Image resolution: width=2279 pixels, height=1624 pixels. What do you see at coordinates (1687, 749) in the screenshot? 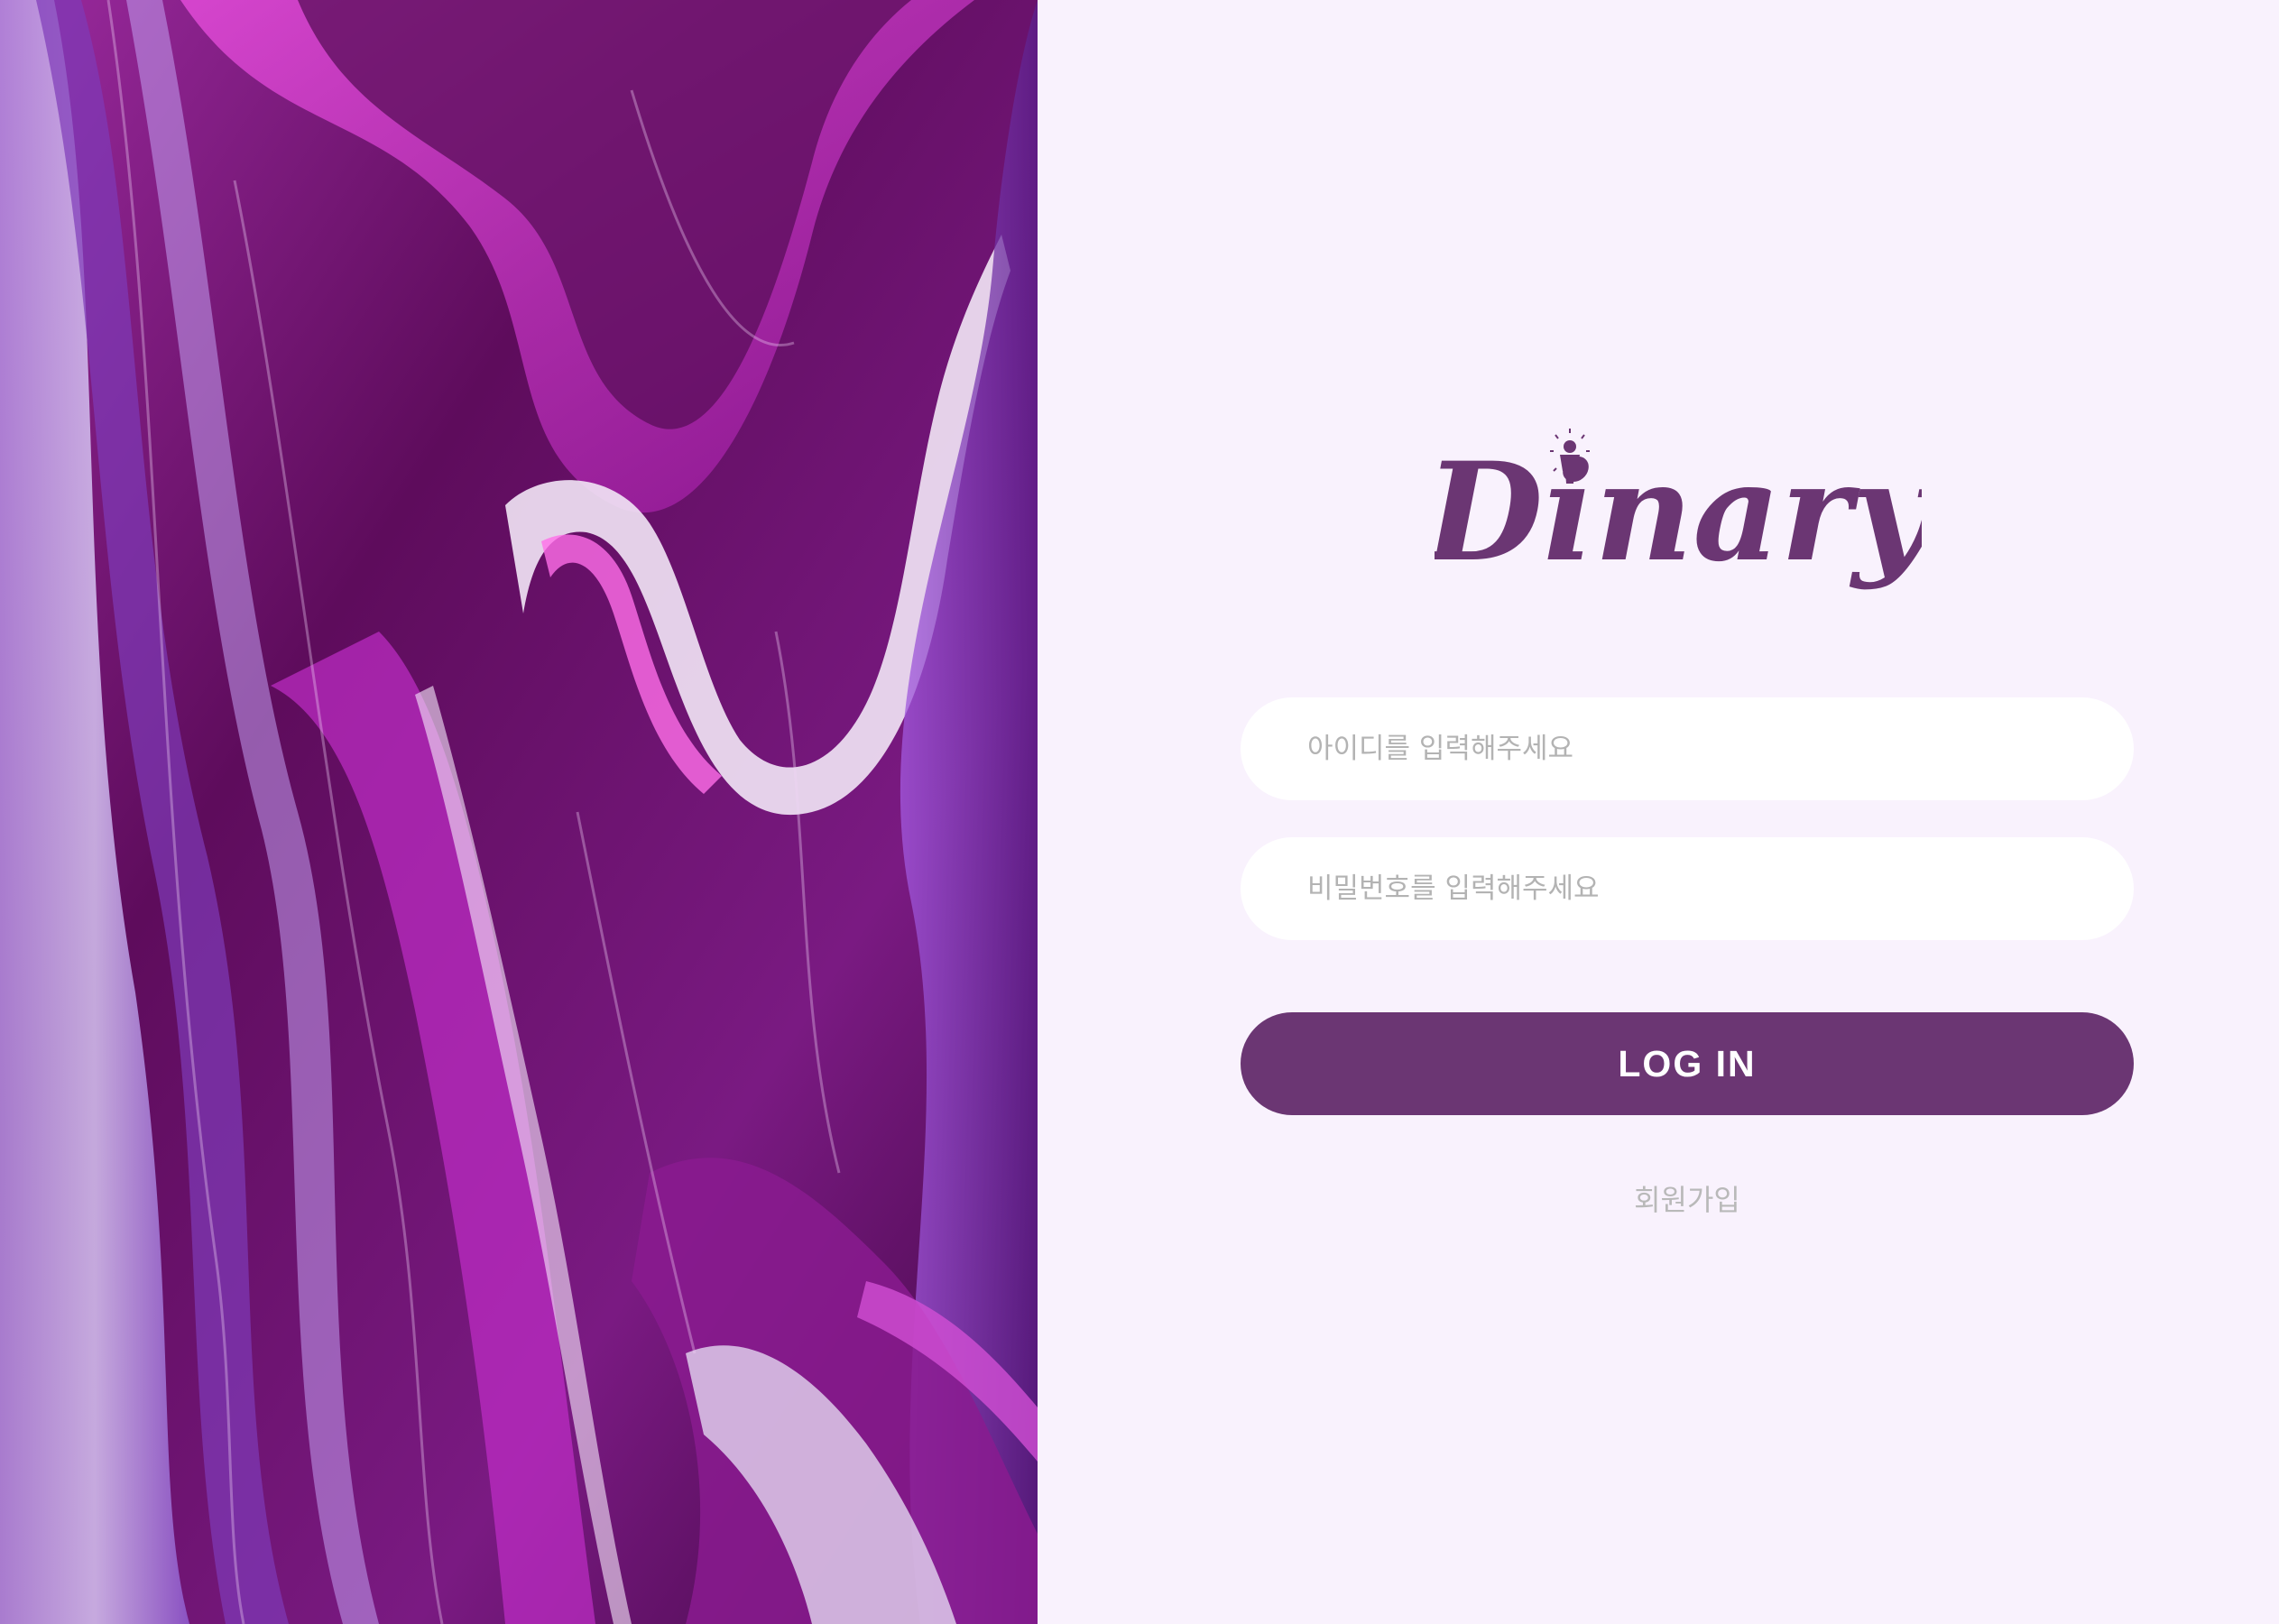
I see `username-input` at bounding box center [1687, 749].